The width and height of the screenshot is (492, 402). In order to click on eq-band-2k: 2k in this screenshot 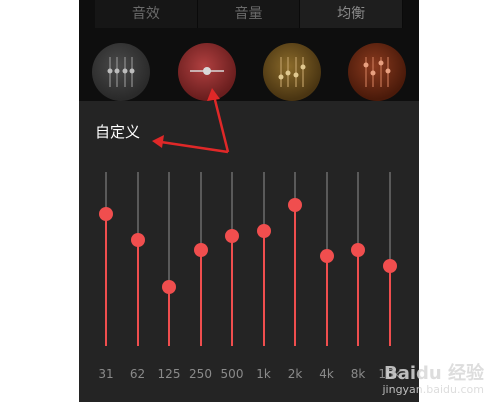, I will do `click(295, 275)`.